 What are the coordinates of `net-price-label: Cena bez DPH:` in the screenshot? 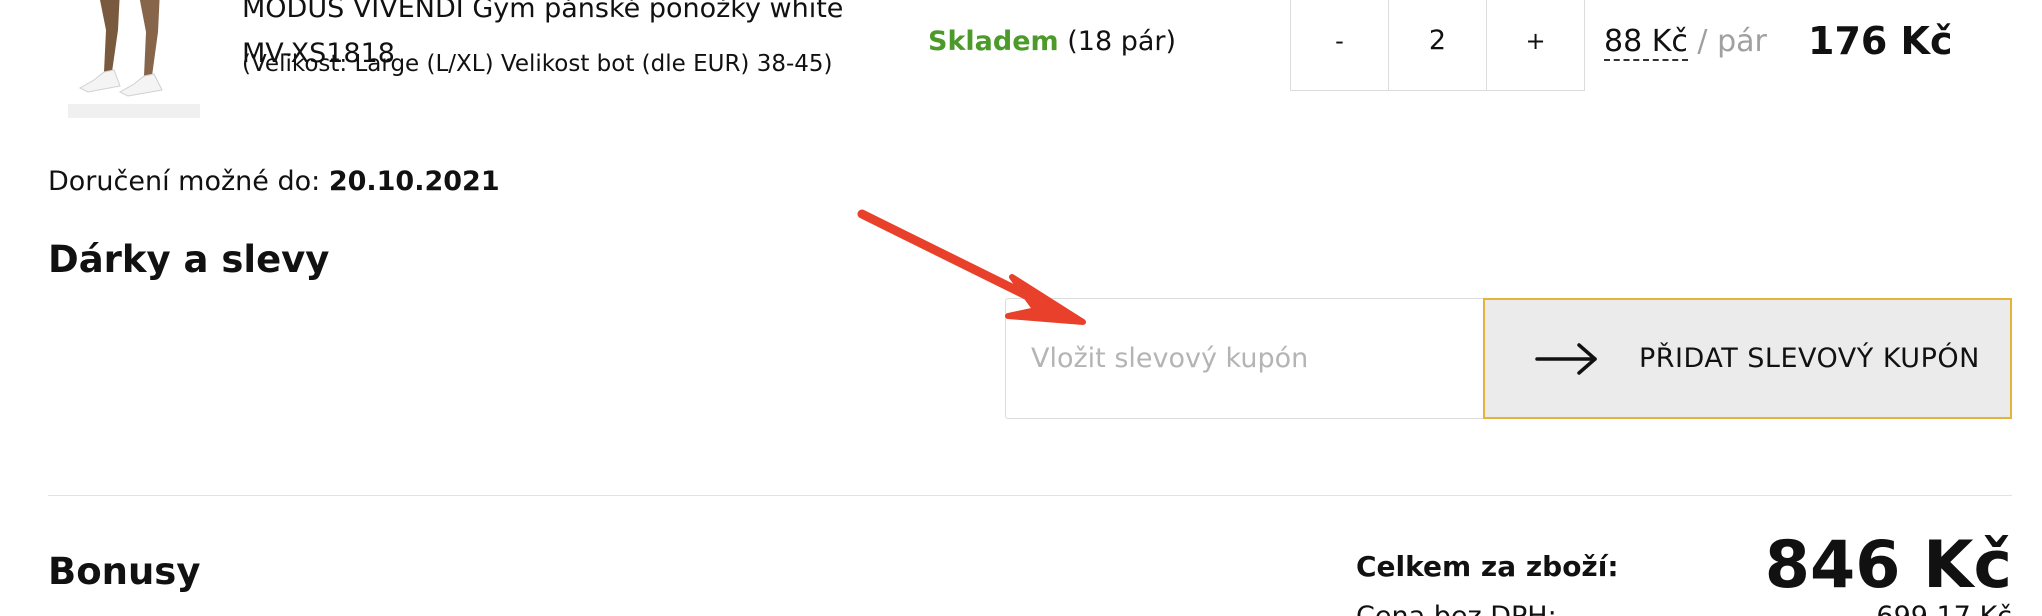 It's located at (1456, 607).